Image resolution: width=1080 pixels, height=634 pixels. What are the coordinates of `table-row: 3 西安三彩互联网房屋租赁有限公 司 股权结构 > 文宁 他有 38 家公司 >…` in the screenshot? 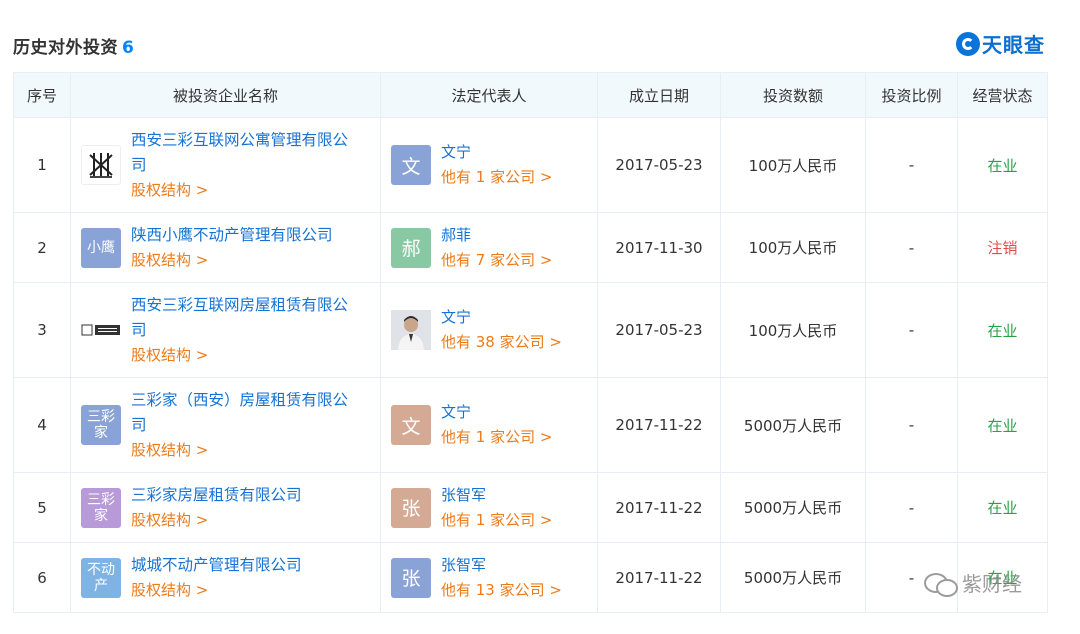 It's located at (530, 330).